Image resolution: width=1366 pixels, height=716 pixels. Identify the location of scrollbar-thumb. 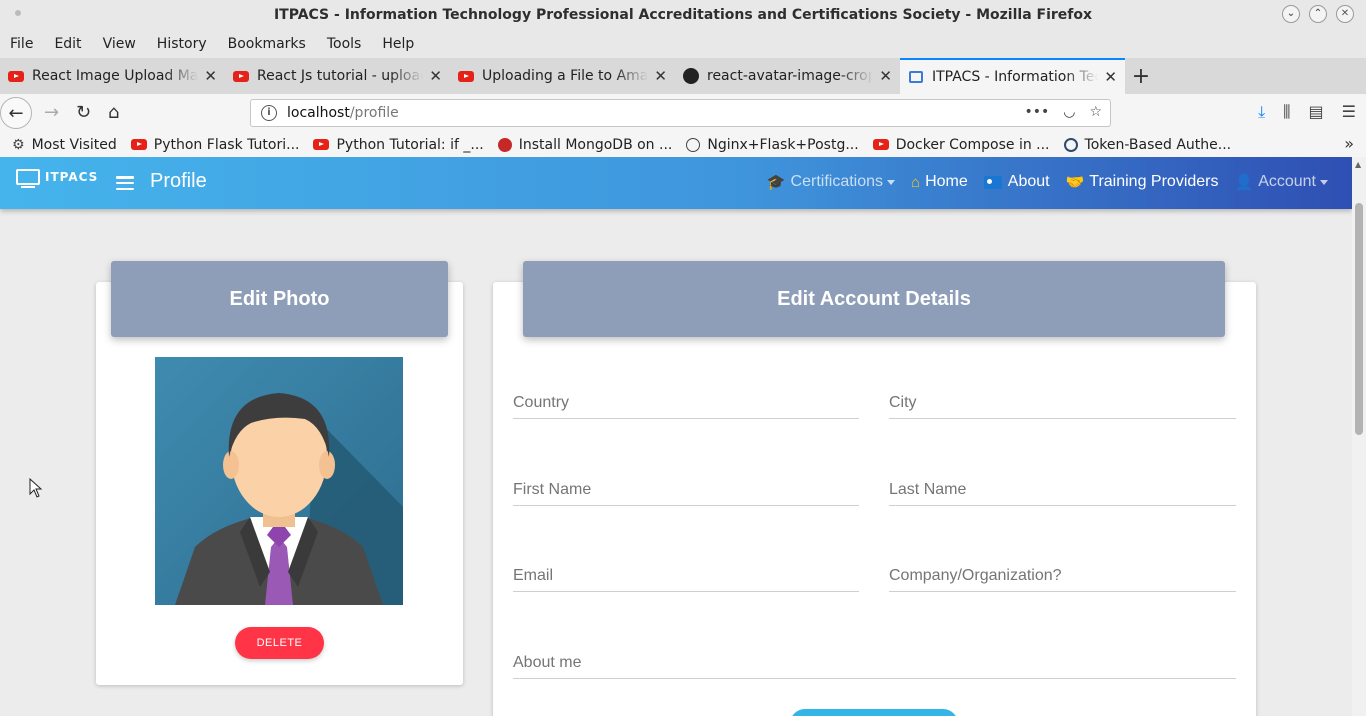
(1359, 319).